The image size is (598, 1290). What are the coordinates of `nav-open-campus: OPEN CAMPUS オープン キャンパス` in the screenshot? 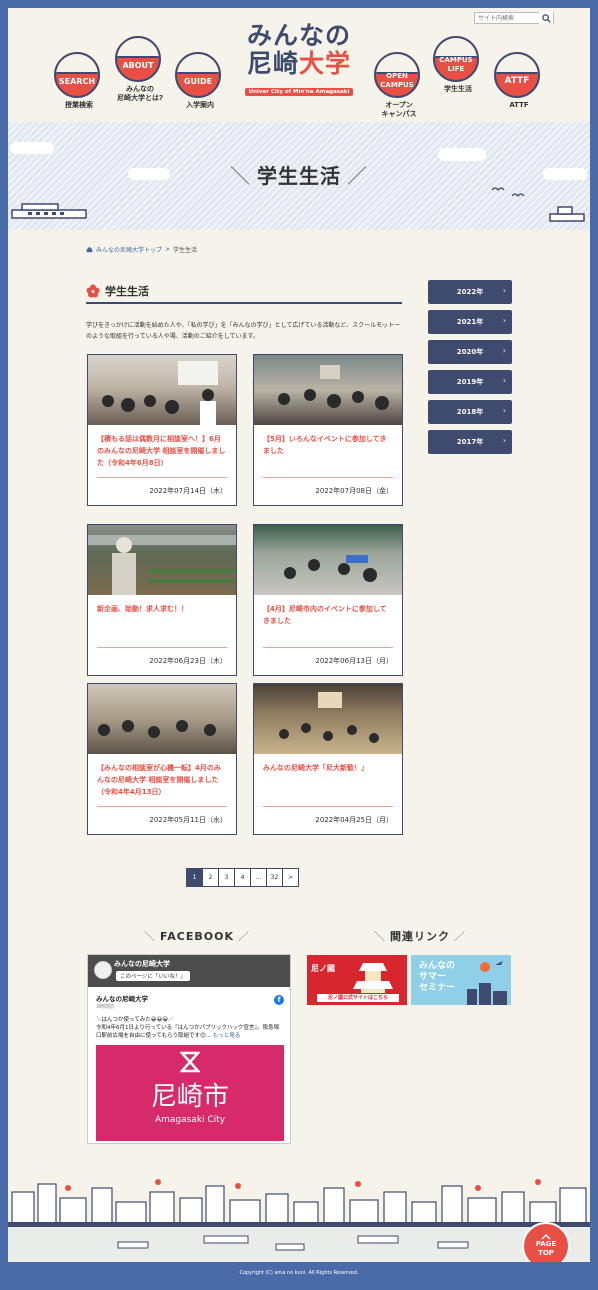 It's located at (399, 85).